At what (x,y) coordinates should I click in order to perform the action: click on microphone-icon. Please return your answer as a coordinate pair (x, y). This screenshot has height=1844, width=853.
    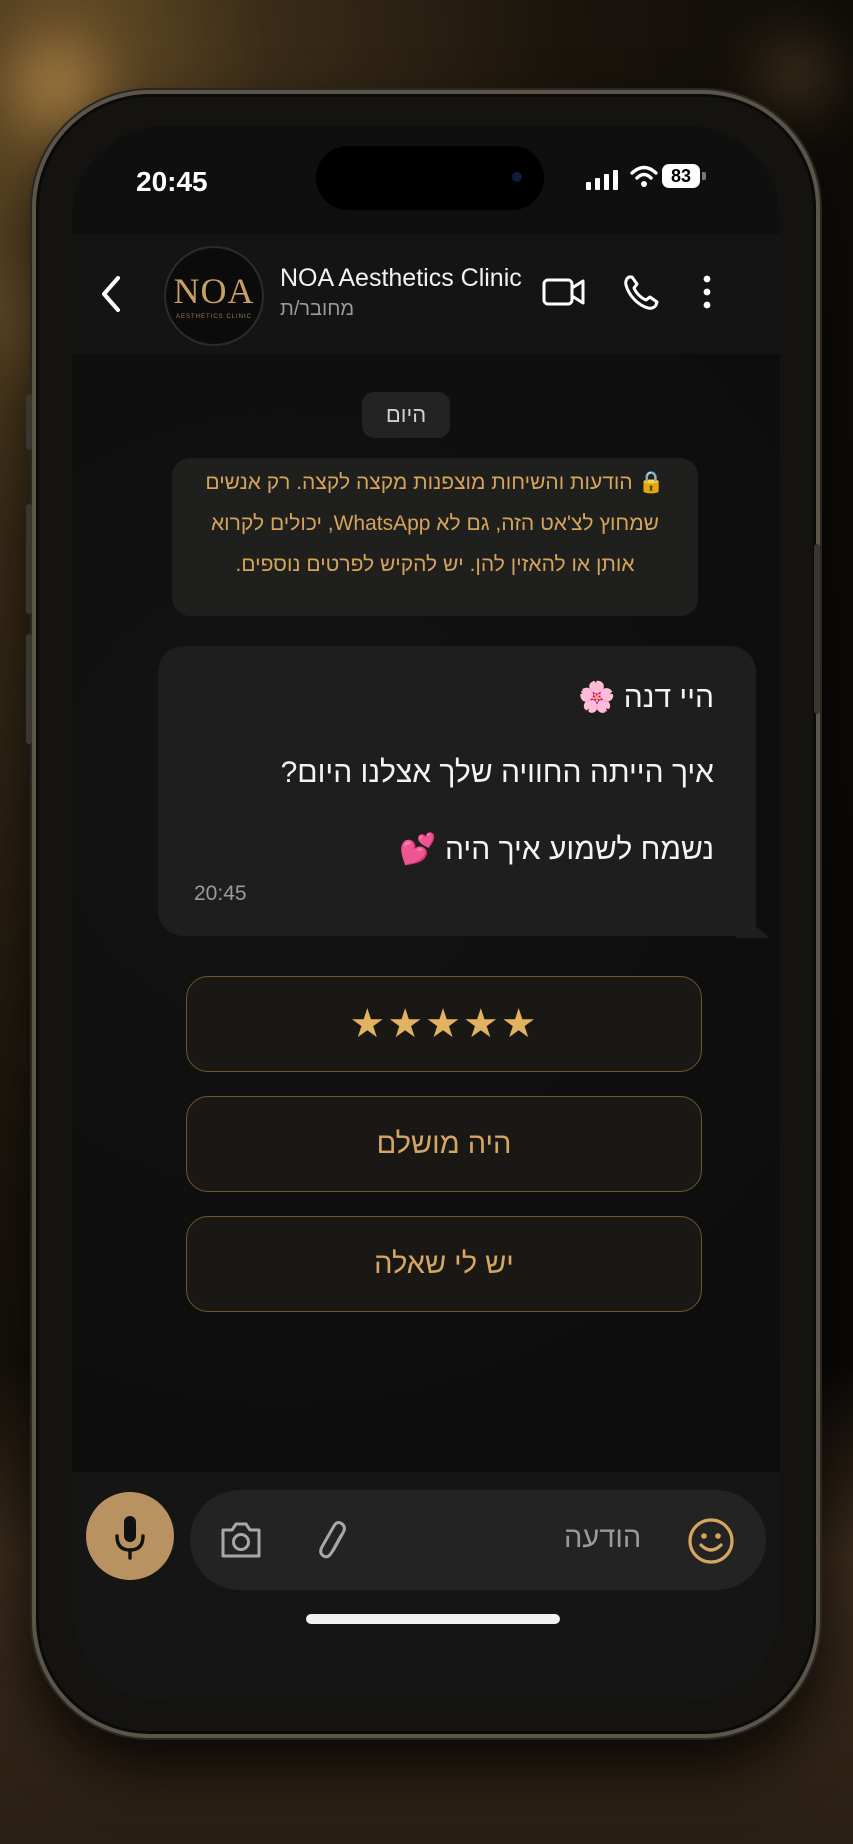
    Looking at the image, I should click on (130, 1538).